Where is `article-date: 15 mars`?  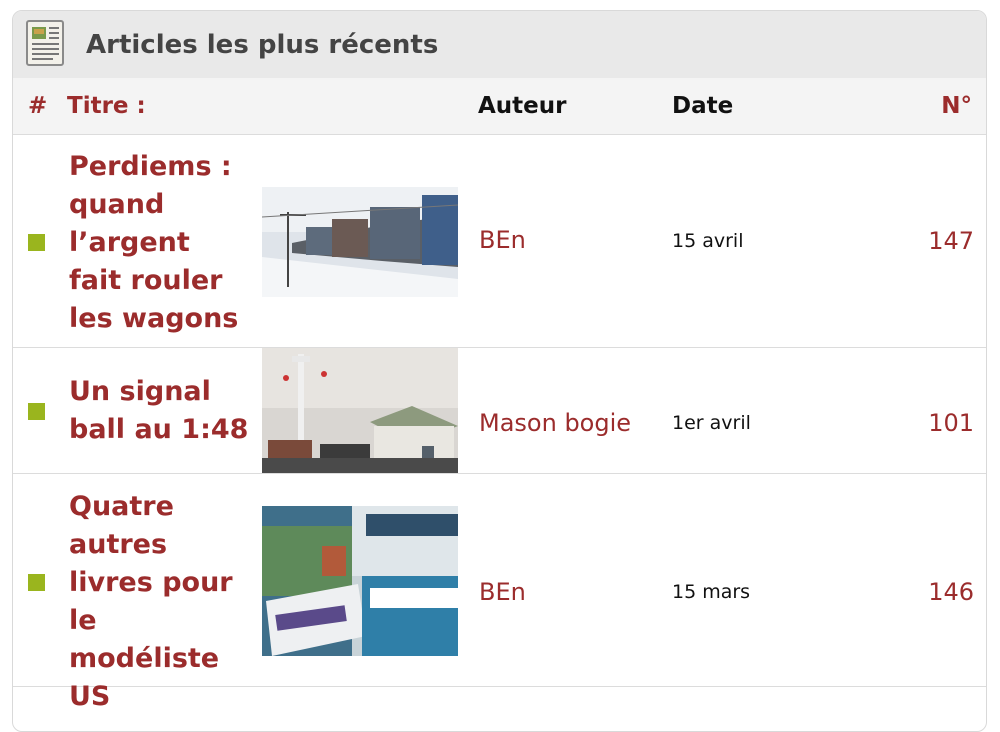
article-date: 15 mars is located at coordinates (711, 592).